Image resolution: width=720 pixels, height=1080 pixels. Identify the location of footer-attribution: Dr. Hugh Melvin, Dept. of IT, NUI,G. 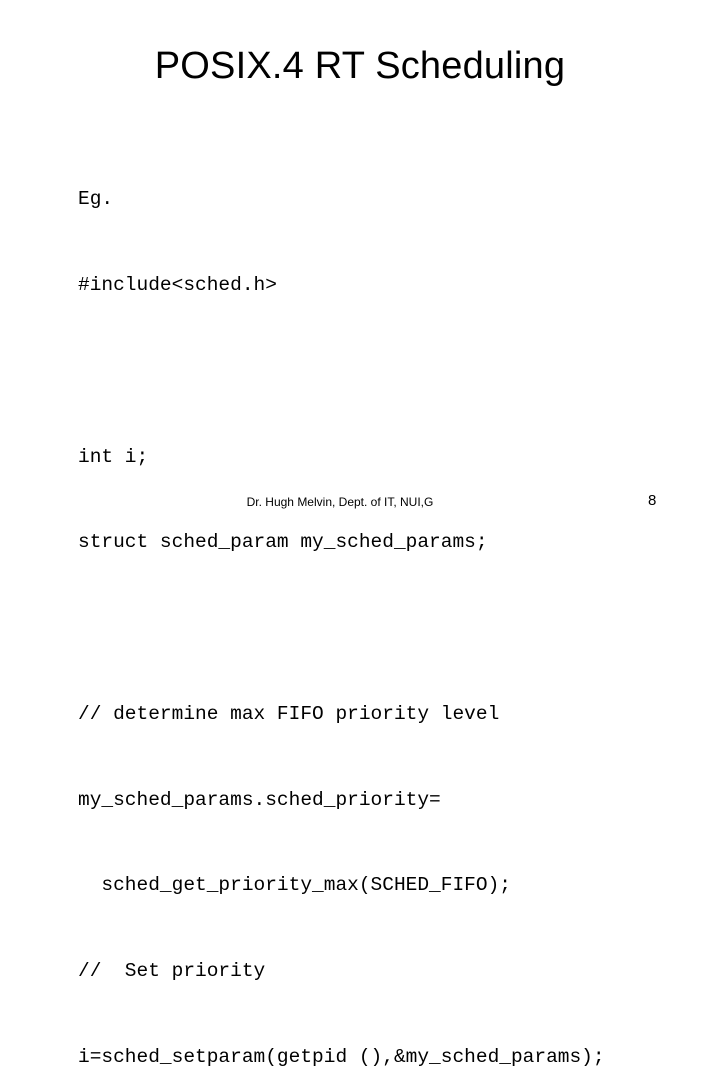
(340, 502).